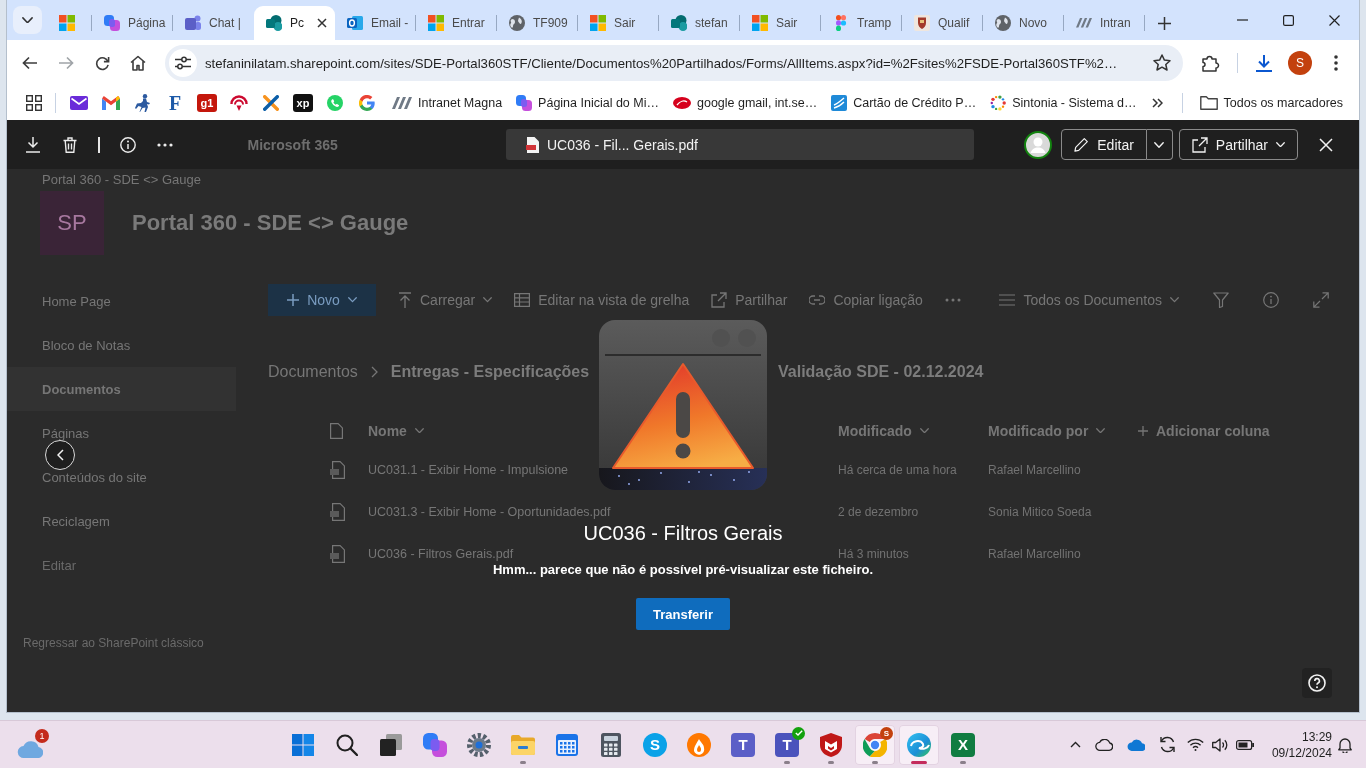 This screenshot has width=1366, height=768. What do you see at coordinates (121, 389) in the screenshot?
I see `nav-link: Documentos` at bounding box center [121, 389].